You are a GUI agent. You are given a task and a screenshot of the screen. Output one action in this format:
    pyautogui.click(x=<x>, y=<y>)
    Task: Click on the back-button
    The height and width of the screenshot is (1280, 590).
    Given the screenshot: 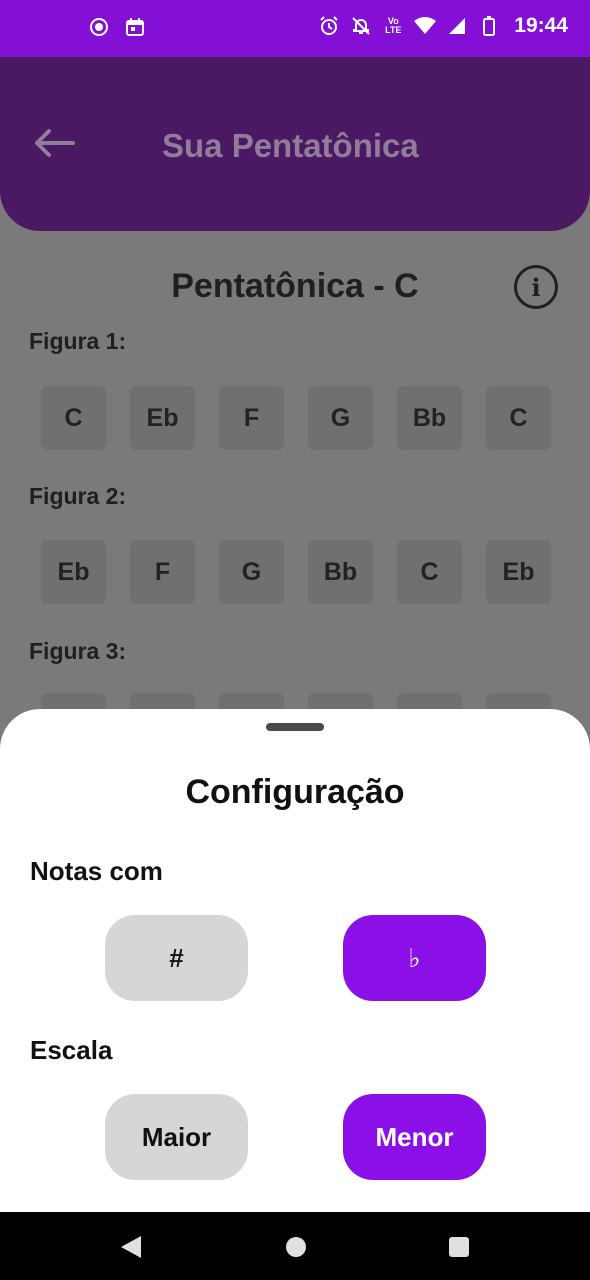 What is the action you would take?
    pyautogui.click(x=54, y=145)
    